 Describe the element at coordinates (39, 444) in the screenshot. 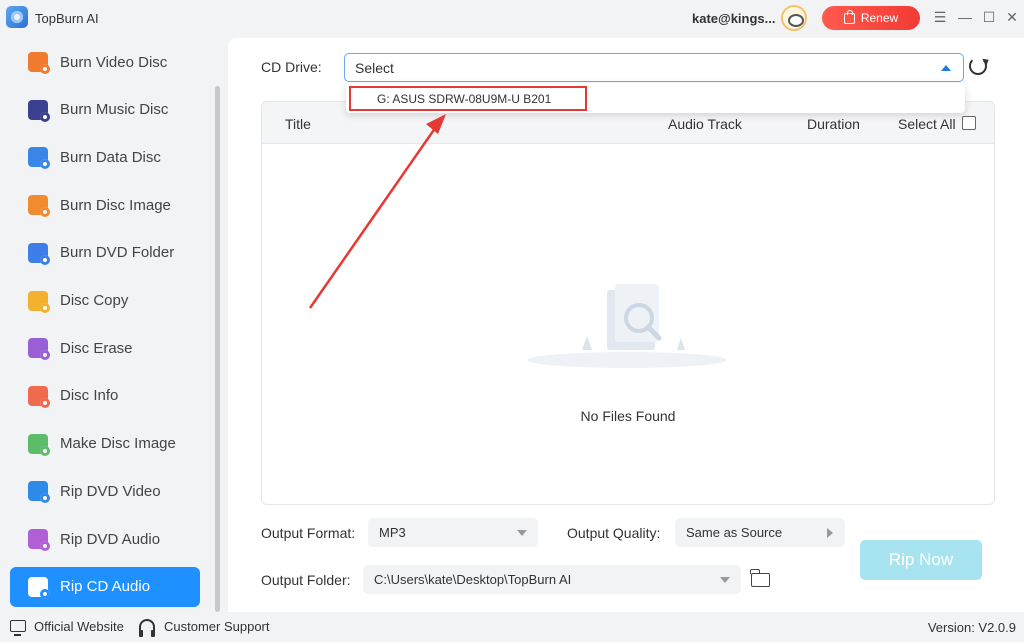

I see `make-image-icon` at that location.